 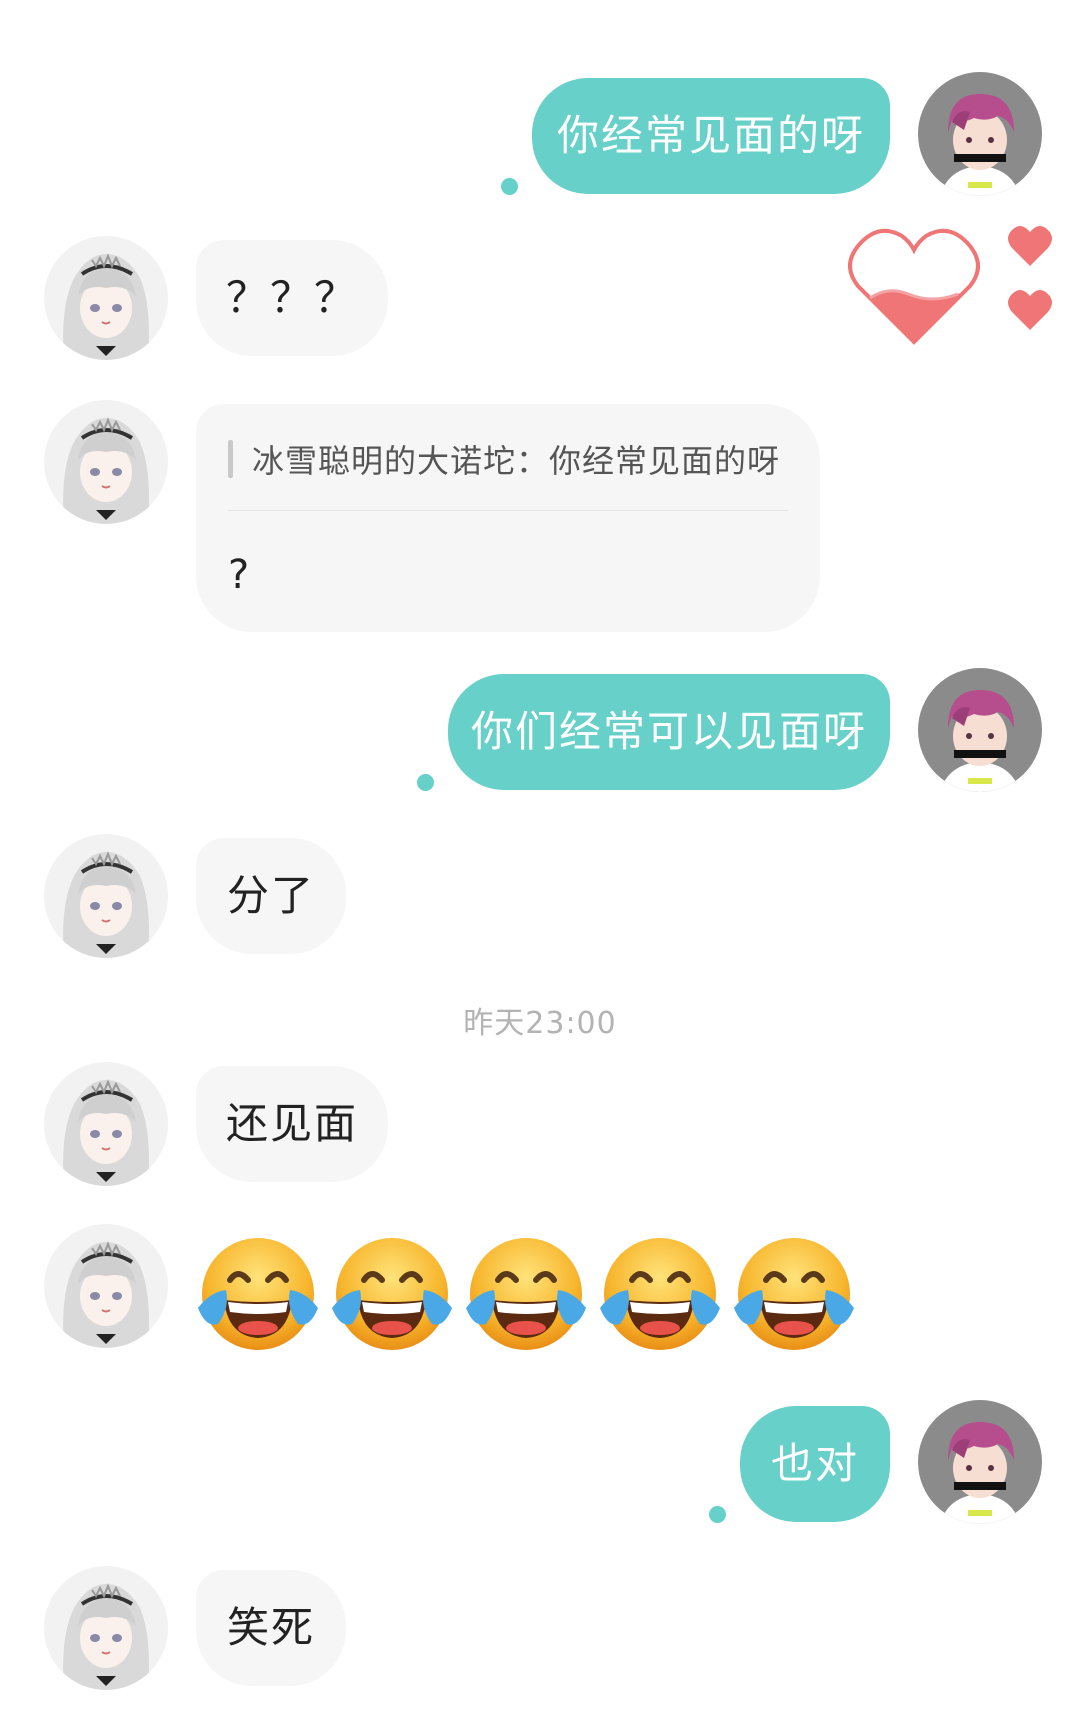 I want to click on quoted-message-text: 冰雪聪明的大诺坨：你经常见面的呀, so click(x=516, y=461).